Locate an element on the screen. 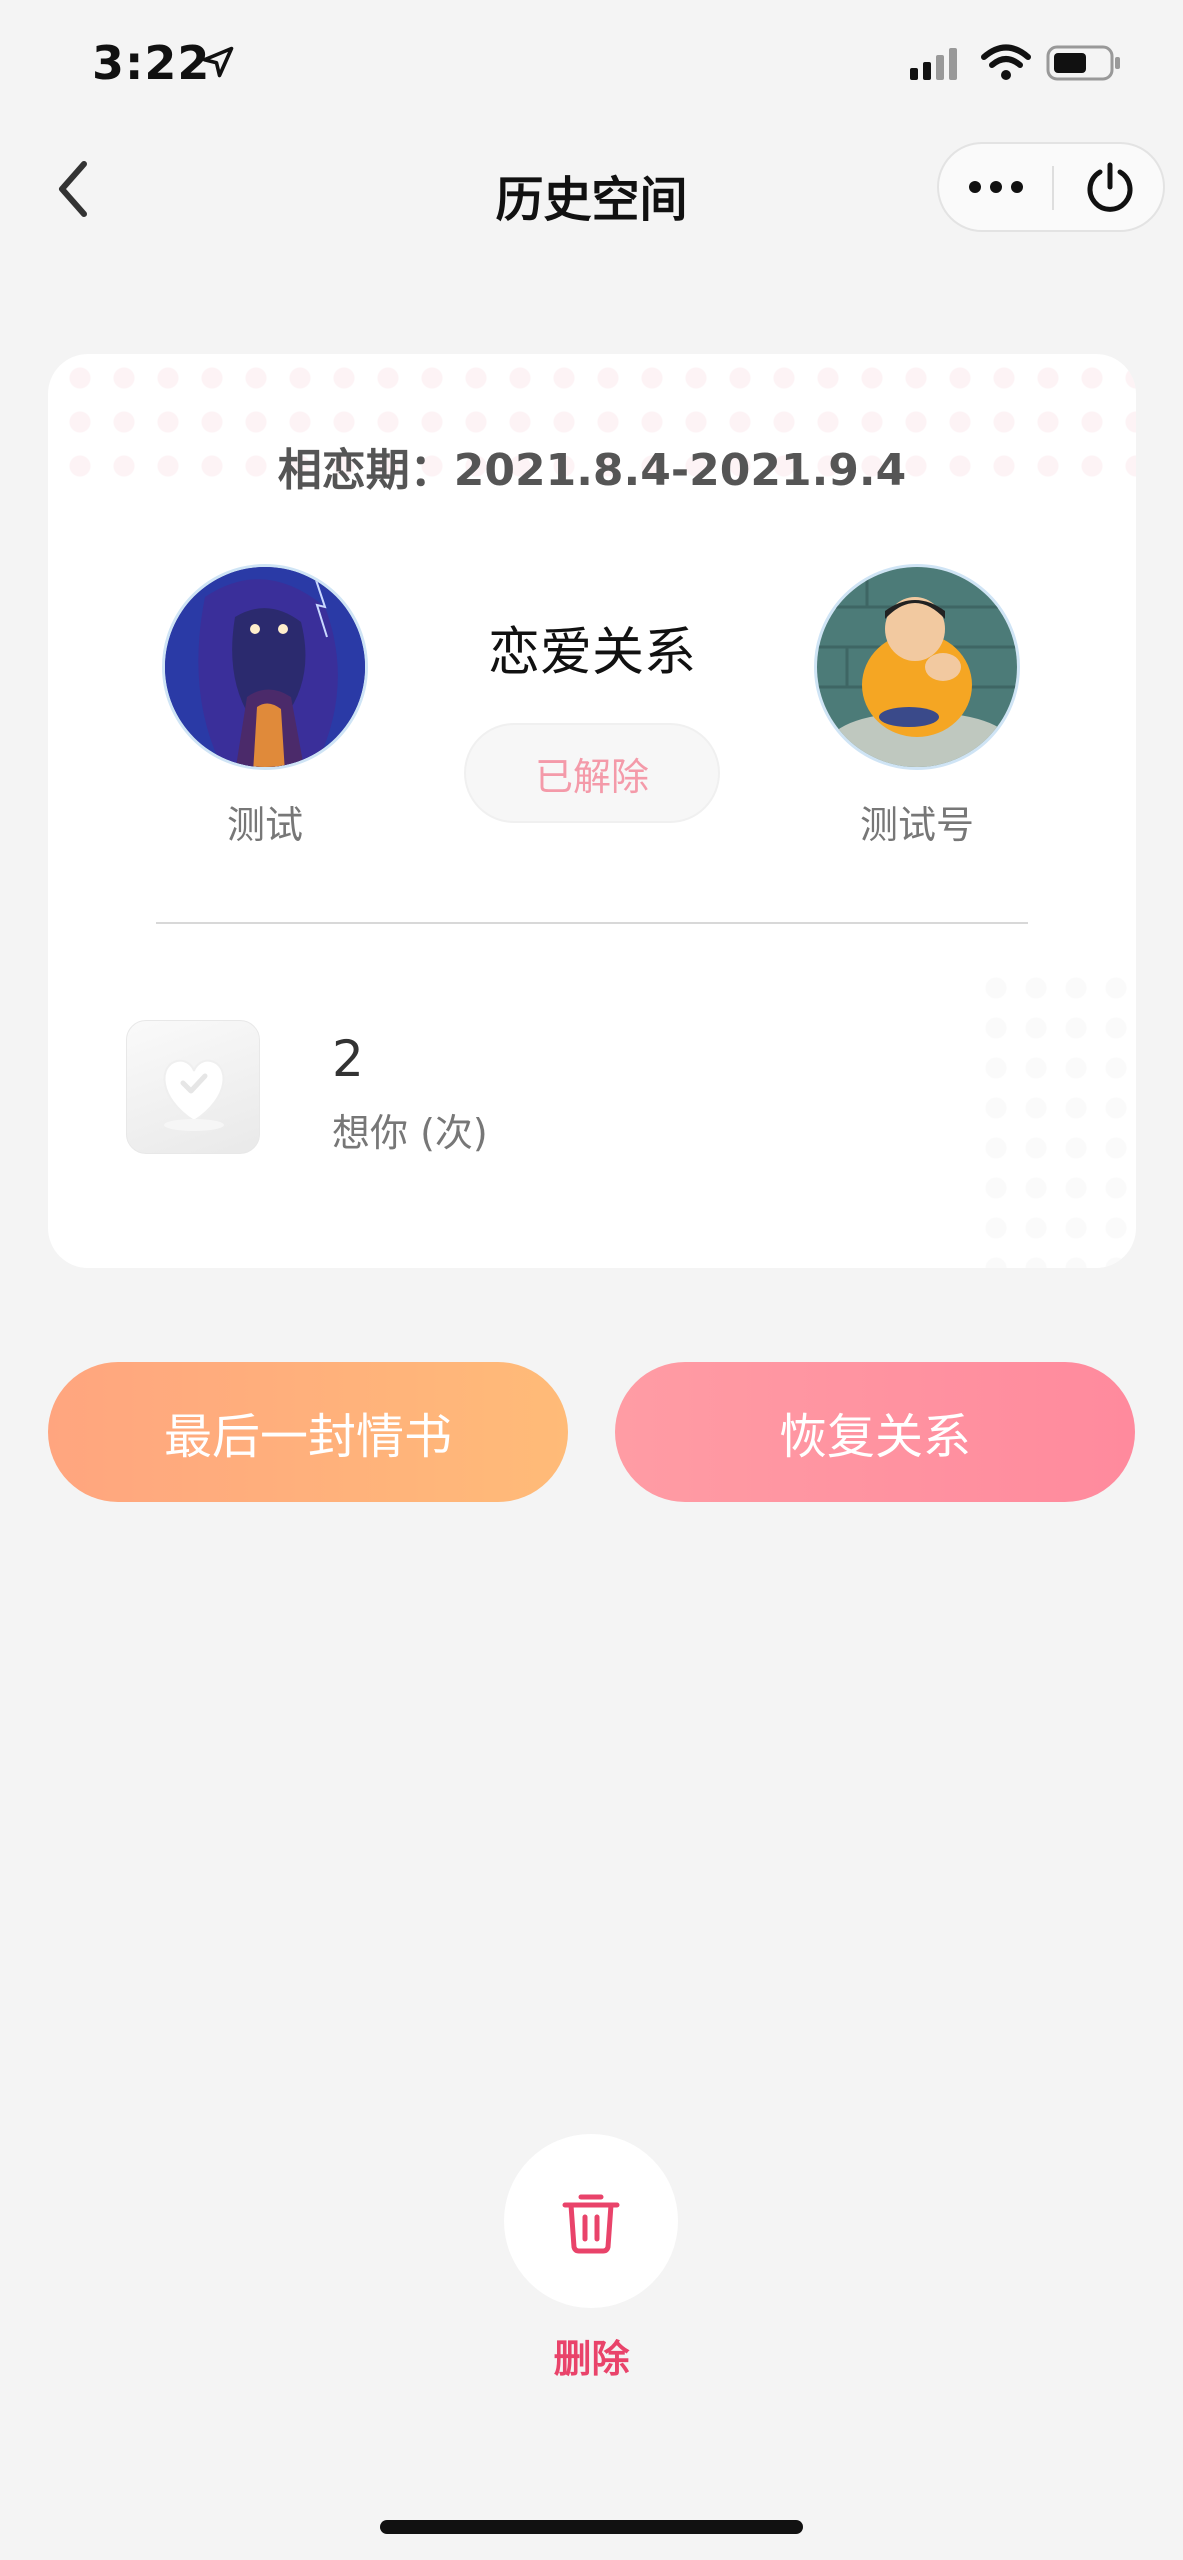 Image resolution: width=1183 pixels, height=2560 pixels. status-time: 3:22 is located at coordinates (151, 63).